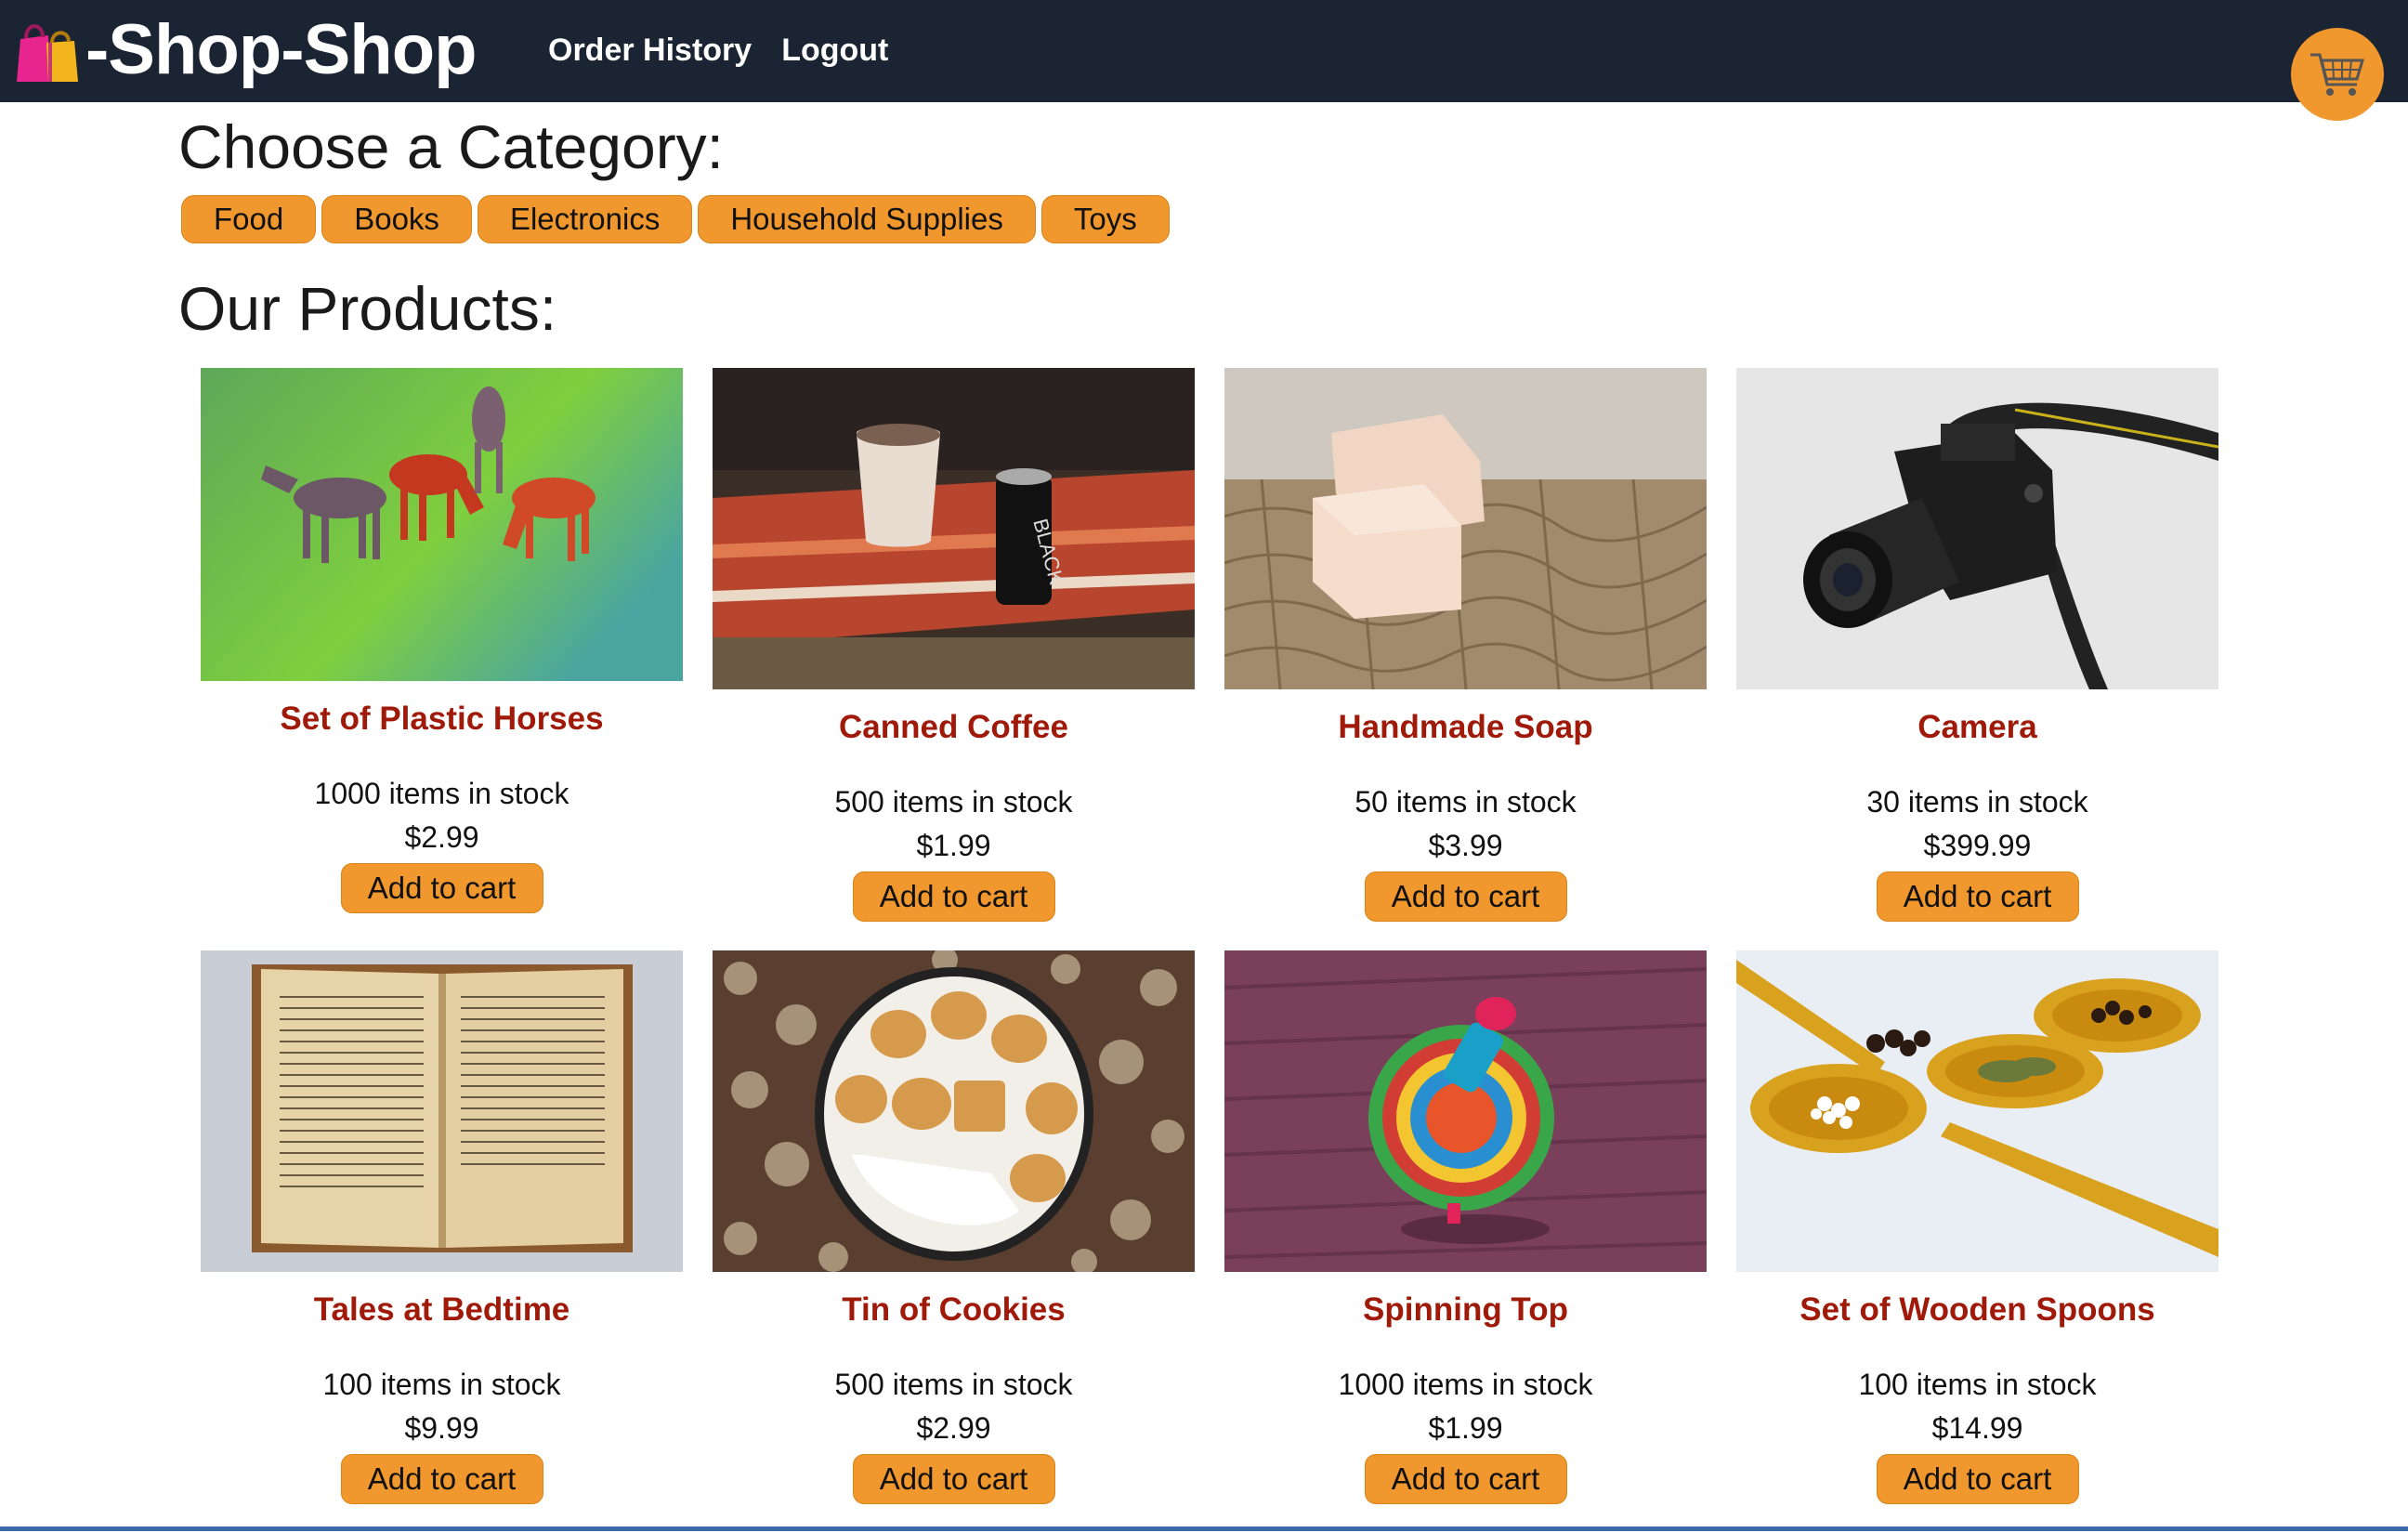 Image resolution: width=2408 pixels, height=1533 pixels. I want to click on product-name: Spinning Top, so click(1465, 1310).